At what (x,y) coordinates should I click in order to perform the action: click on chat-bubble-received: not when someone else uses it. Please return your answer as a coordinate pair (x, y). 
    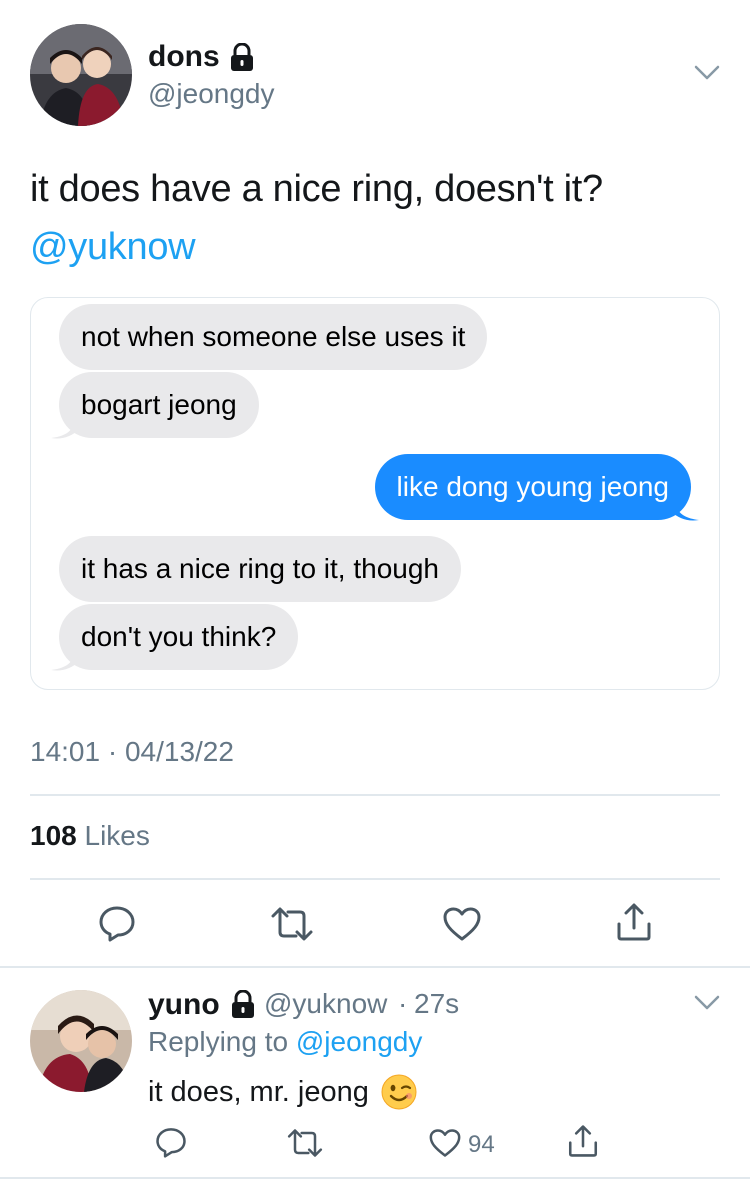
    Looking at the image, I should click on (273, 337).